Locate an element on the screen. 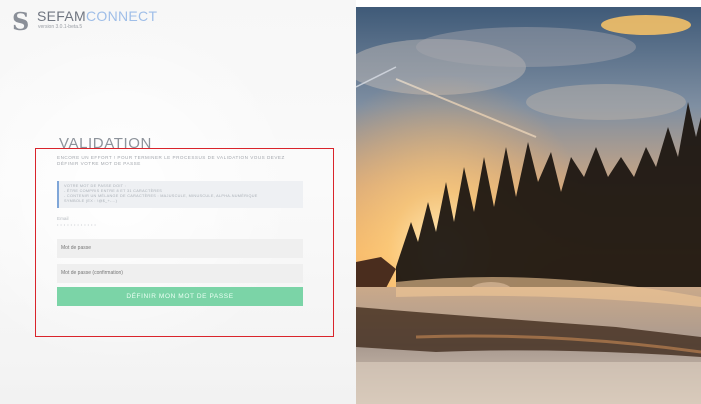 The height and width of the screenshot is (404, 701). brand-name-part1: SEFAM is located at coordinates (61, 16).